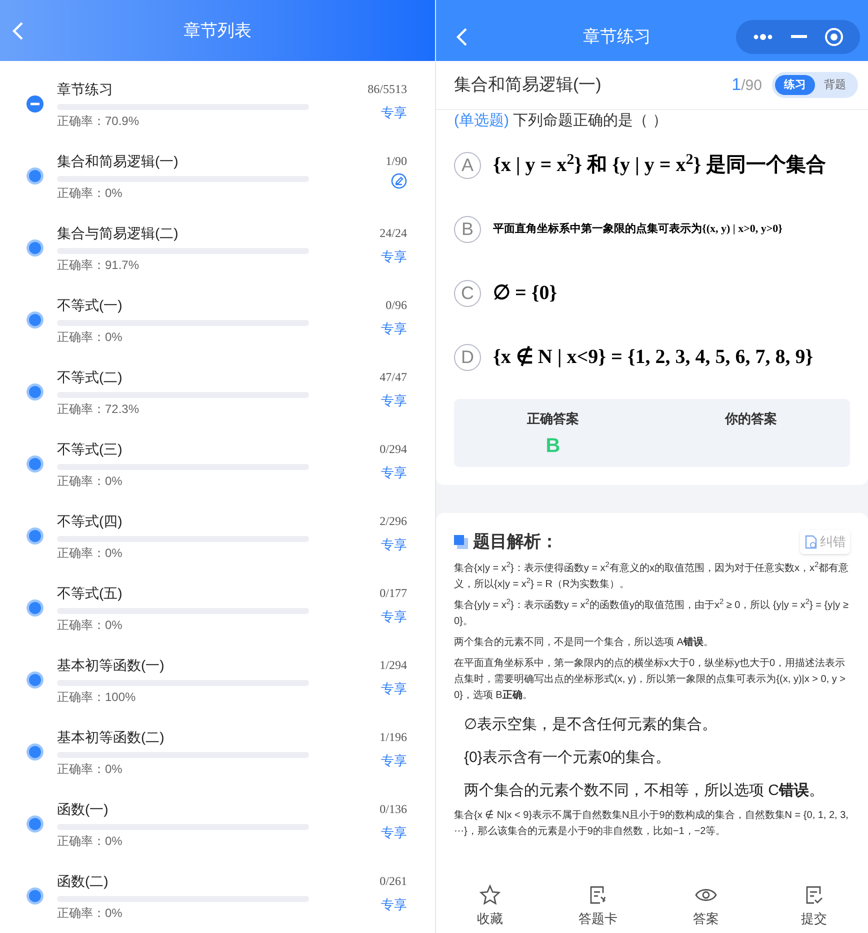 This screenshot has height=933, width=868. What do you see at coordinates (396, 305) in the screenshot?
I see `progress-count: 0/96` at bounding box center [396, 305].